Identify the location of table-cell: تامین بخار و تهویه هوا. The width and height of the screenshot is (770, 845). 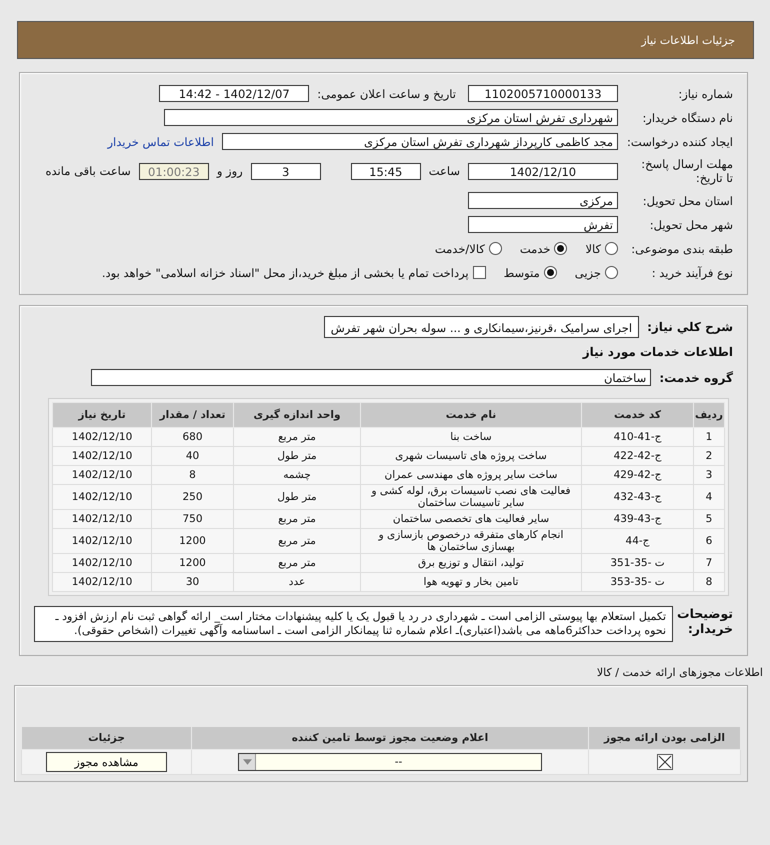
(471, 582).